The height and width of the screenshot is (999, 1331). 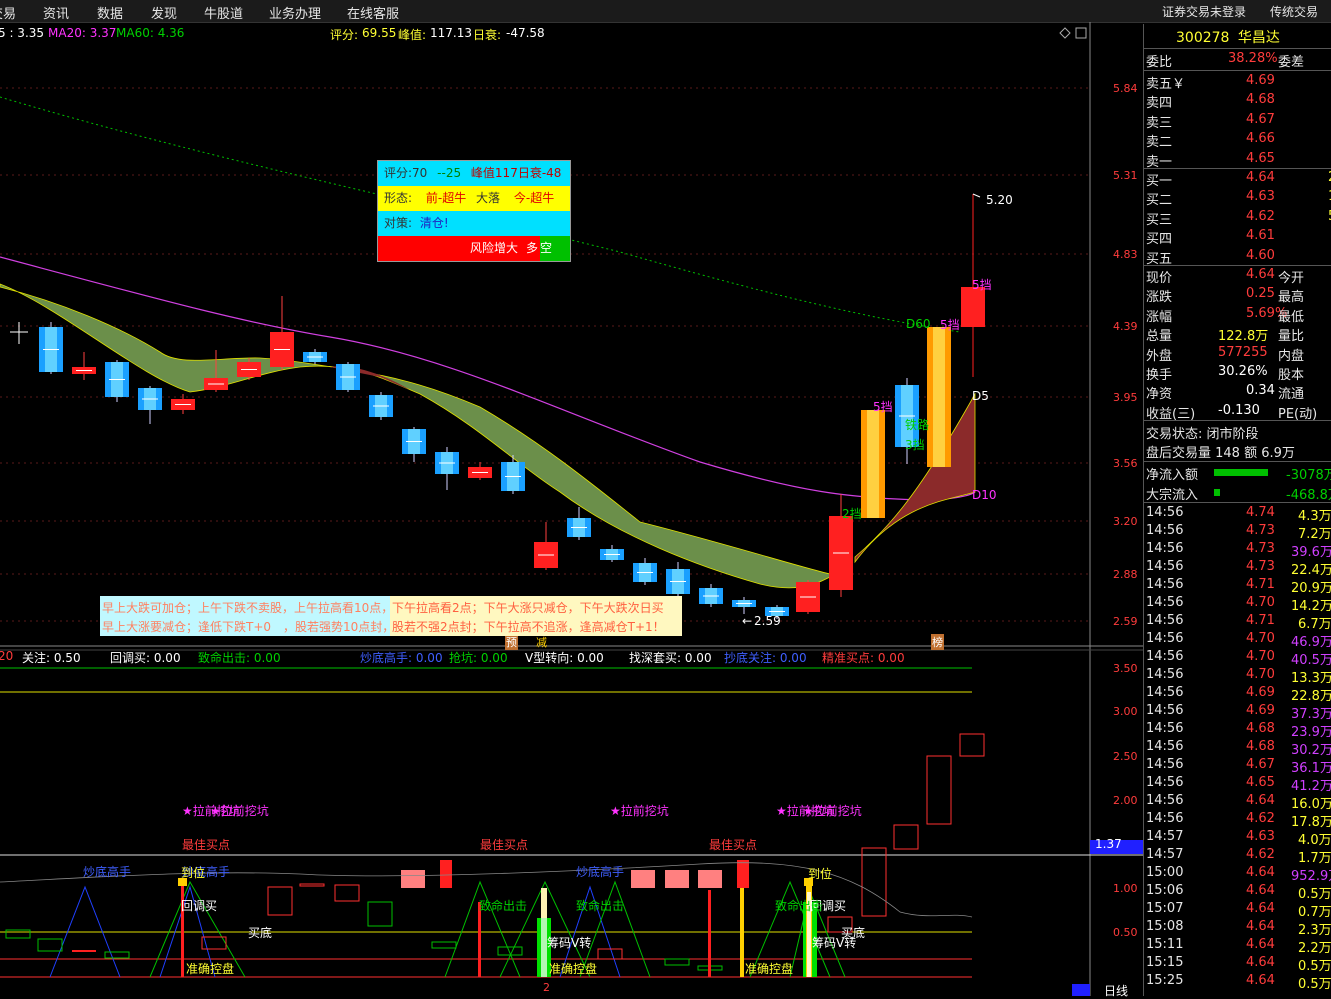 I want to click on stock-name: 华昌达, so click(x=1258, y=38).